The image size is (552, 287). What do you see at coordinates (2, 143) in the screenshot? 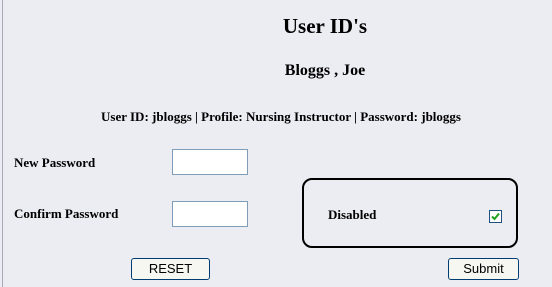
I see `panel-left-border` at bounding box center [2, 143].